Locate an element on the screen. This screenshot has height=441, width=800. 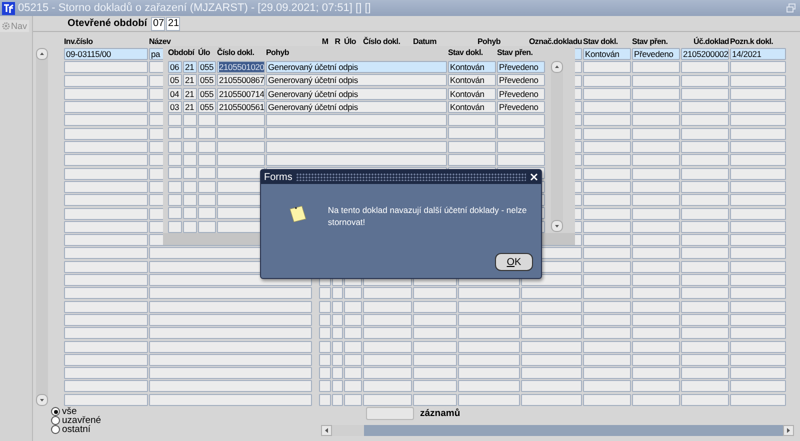
table-cell: 055 is located at coordinates (207, 80).